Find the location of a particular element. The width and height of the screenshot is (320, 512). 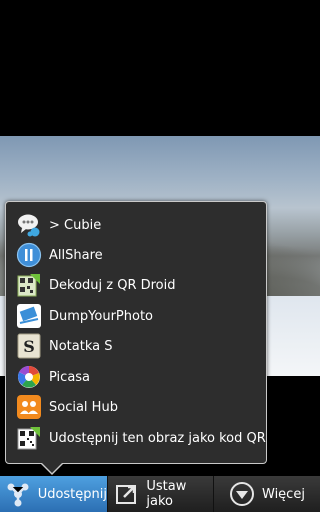

action-bar: Udostępnij Ustaw jako Więcej is located at coordinates (160, 494).